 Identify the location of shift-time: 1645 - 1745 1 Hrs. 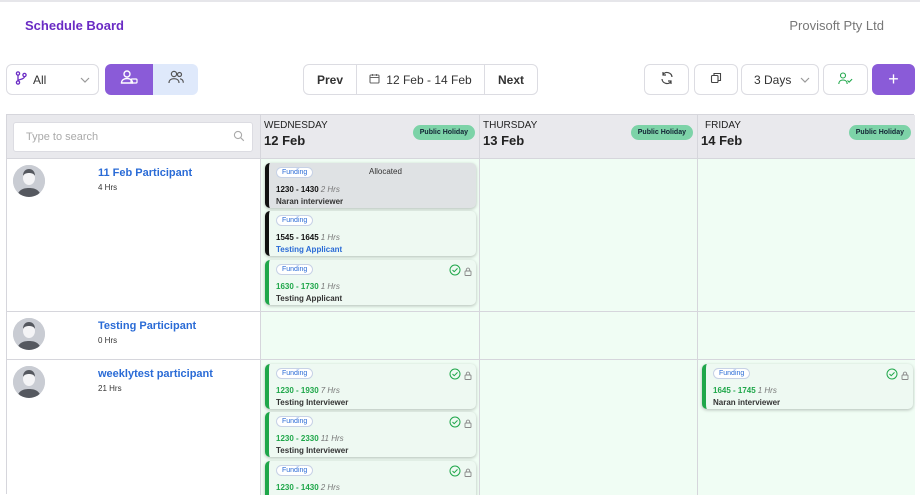
(745, 390).